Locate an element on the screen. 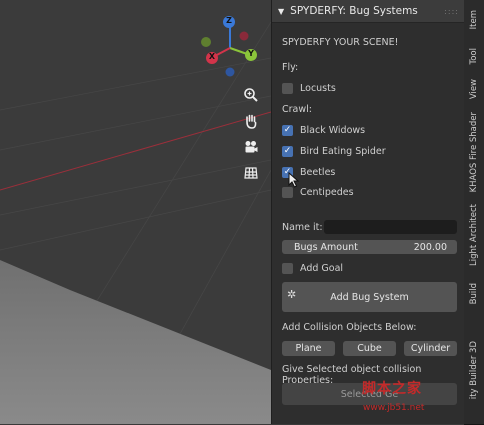 The image size is (484, 425). locusts-row: Locusts is located at coordinates (369, 88).